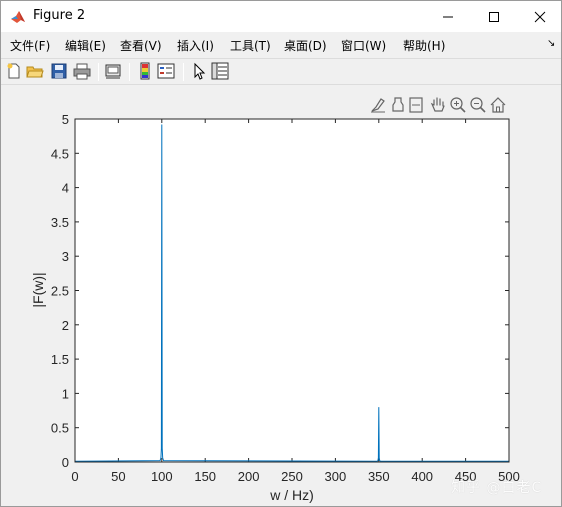  Describe the element at coordinates (60, 291) in the screenshot. I see `y-tick-label: 2.5` at that location.